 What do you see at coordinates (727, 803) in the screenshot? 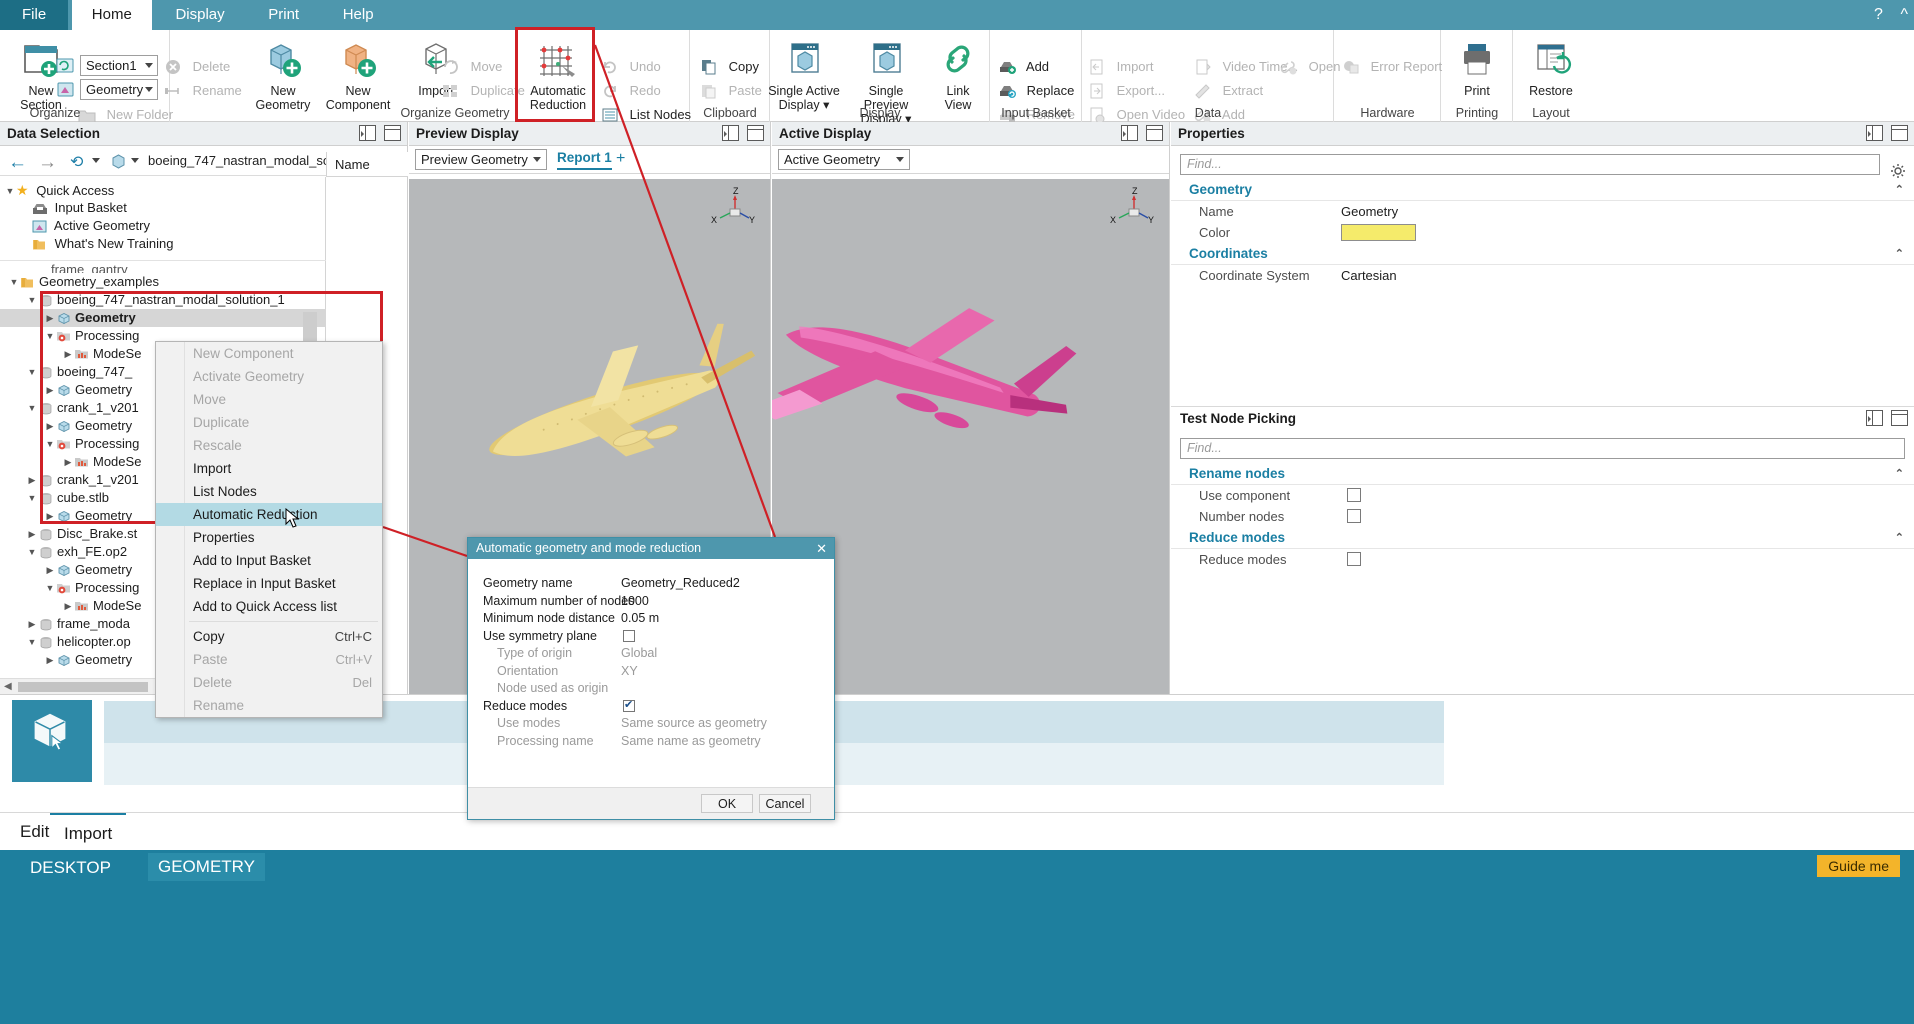
I see `ok-button: OK` at bounding box center [727, 803].